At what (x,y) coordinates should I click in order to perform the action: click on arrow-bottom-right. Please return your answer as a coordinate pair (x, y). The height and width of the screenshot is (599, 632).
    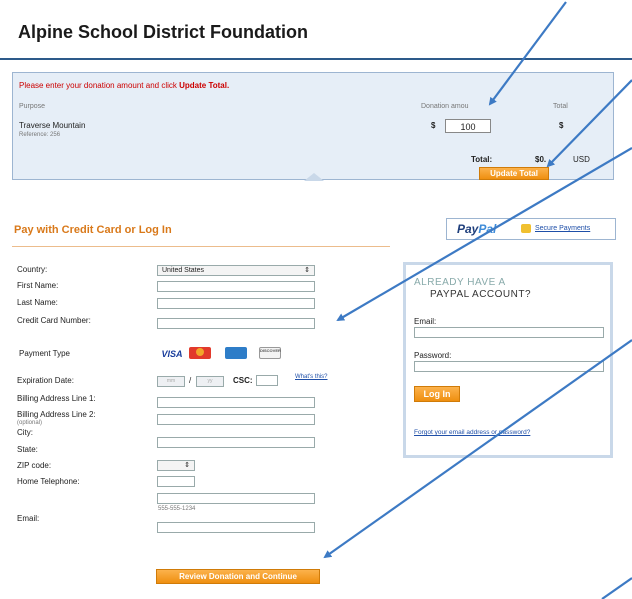
    Looking at the image, I should click on (616, 588).